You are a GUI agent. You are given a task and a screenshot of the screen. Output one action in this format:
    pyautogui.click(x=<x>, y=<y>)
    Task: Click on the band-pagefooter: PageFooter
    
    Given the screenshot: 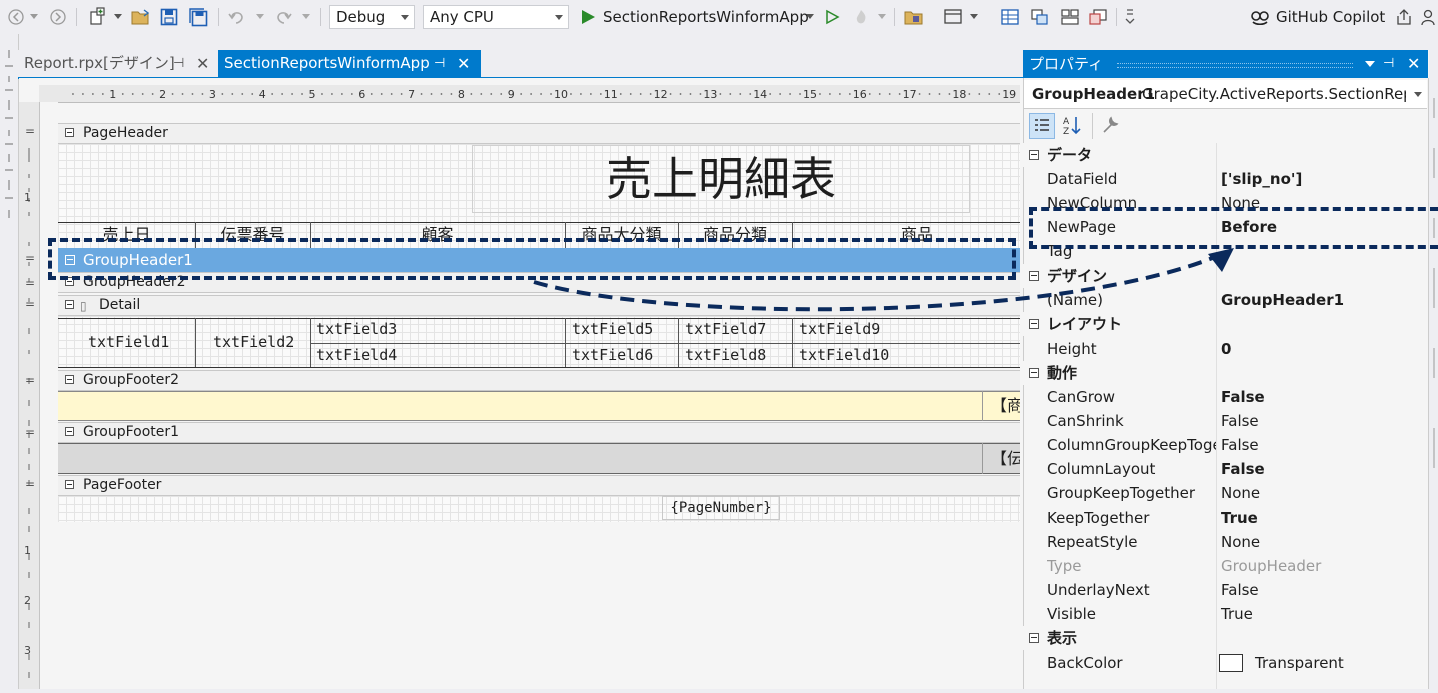 What is the action you would take?
    pyautogui.click(x=539, y=485)
    